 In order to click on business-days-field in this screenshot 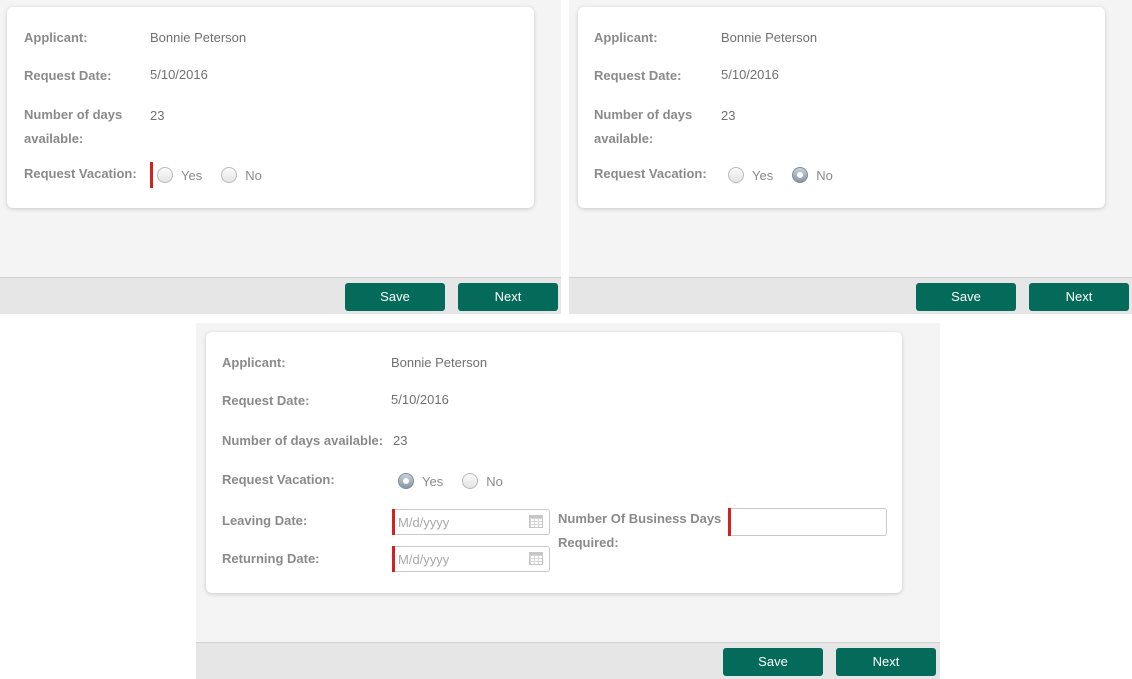, I will do `click(807, 522)`.